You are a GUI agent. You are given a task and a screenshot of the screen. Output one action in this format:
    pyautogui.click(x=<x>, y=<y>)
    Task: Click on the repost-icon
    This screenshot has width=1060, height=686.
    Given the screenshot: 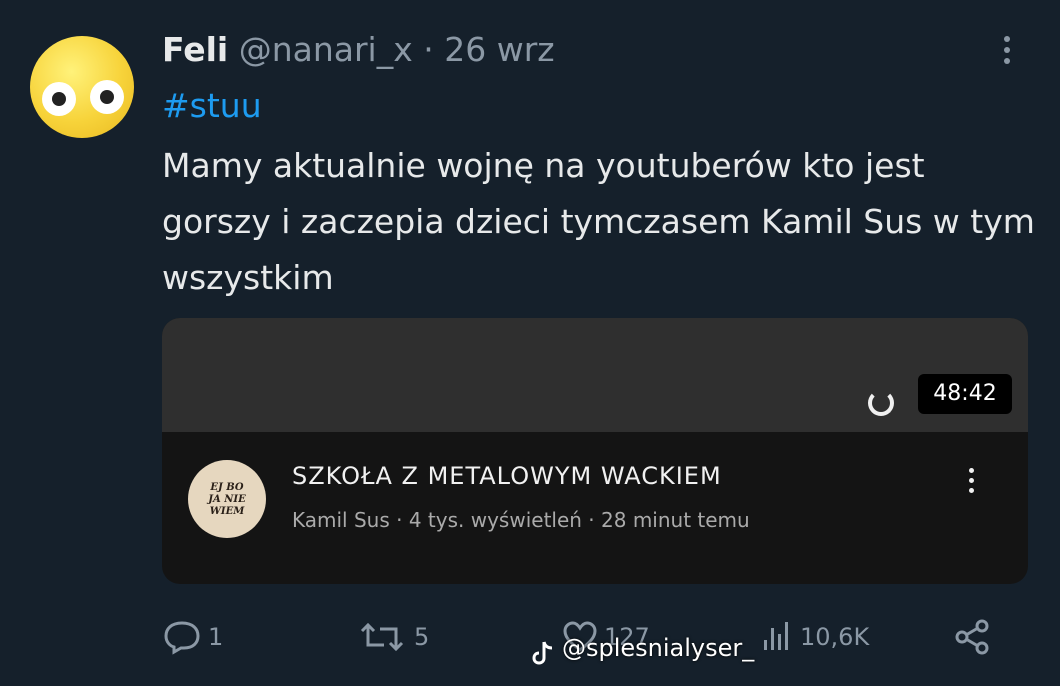 What is the action you would take?
    pyautogui.click(x=382, y=637)
    